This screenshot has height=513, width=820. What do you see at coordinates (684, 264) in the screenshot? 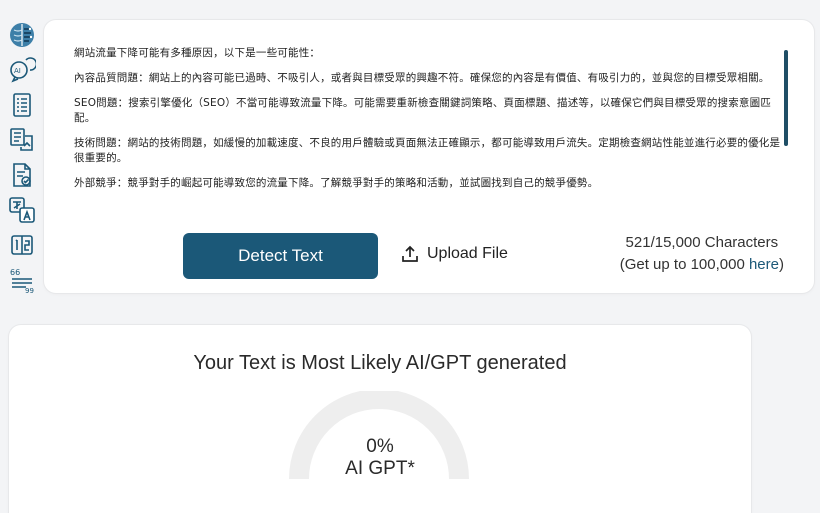
I see `upsell-prefix: (Get up to 100,000` at bounding box center [684, 264].